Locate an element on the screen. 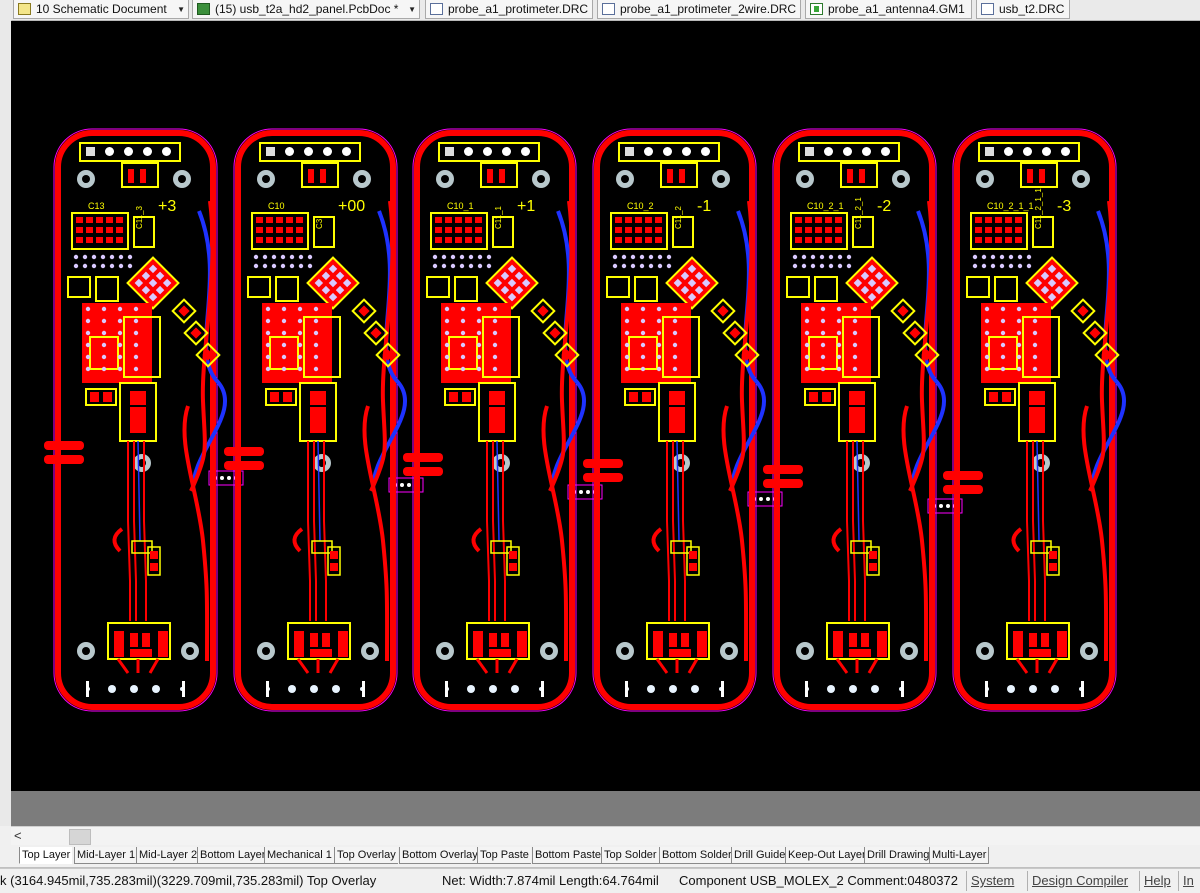  layer-tab-top-layer: Top Layer is located at coordinates (46, 855).